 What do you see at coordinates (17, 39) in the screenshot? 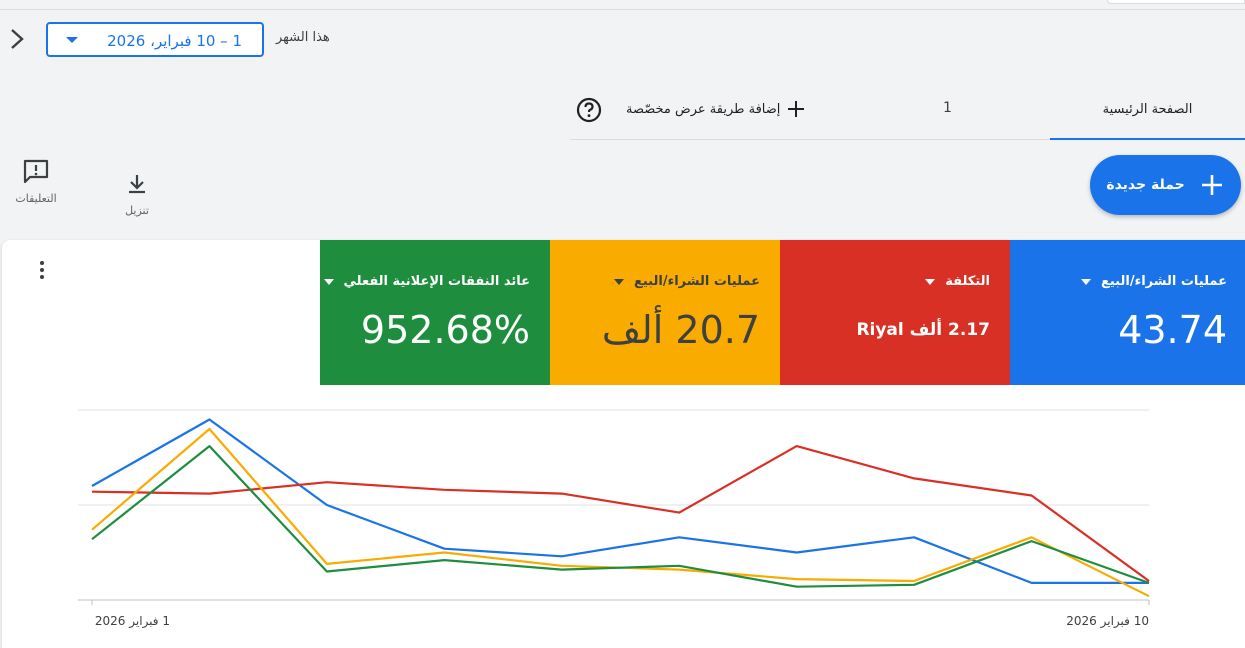
I see `chevron-right-icon` at bounding box center [17, 39].